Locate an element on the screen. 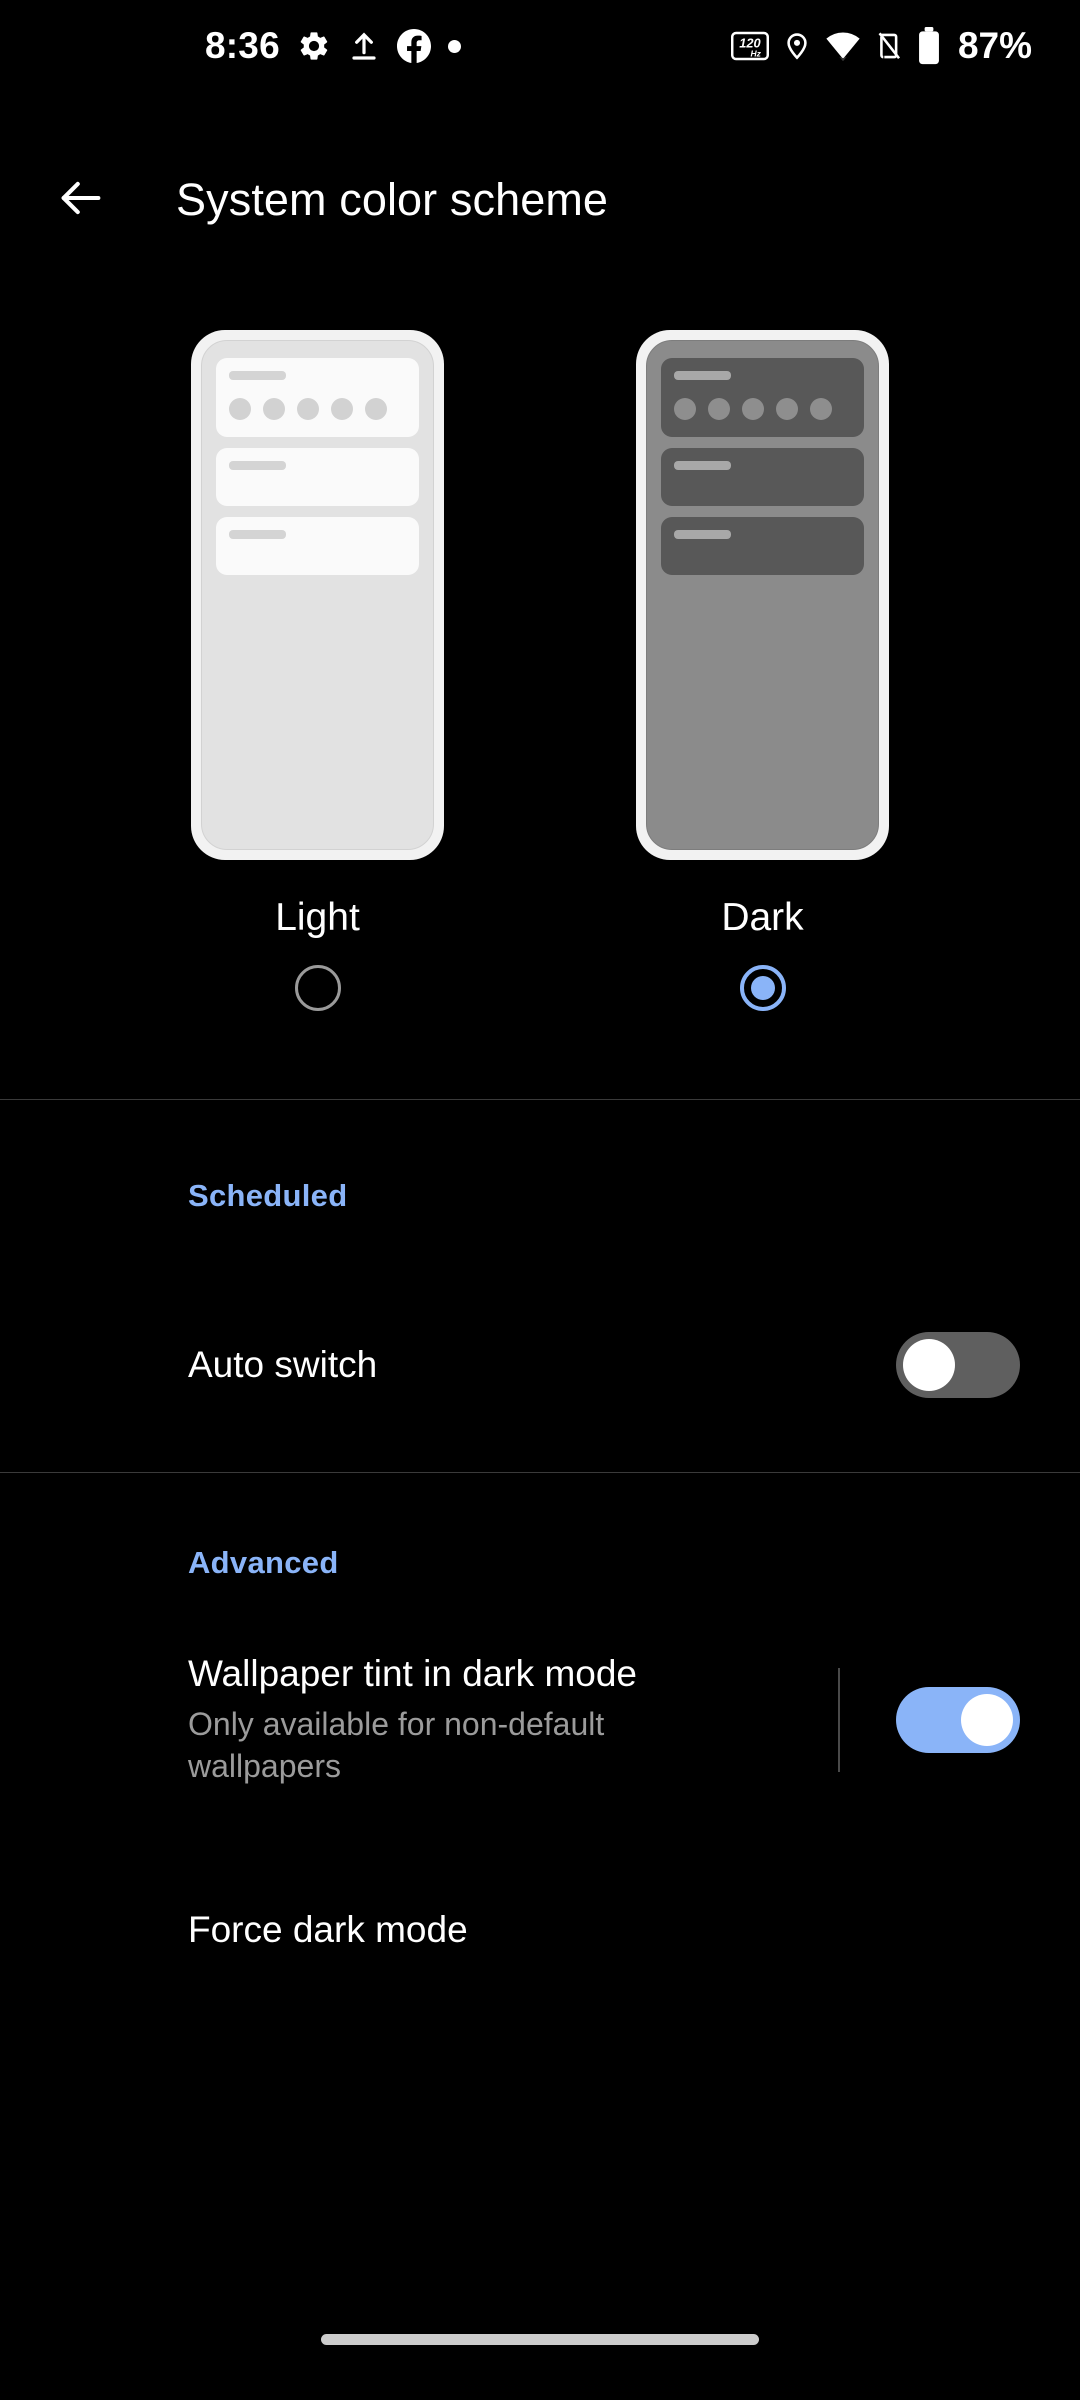  setting-row-force-dark-mode: Force dark mode is located at coordinates (540, 1930).